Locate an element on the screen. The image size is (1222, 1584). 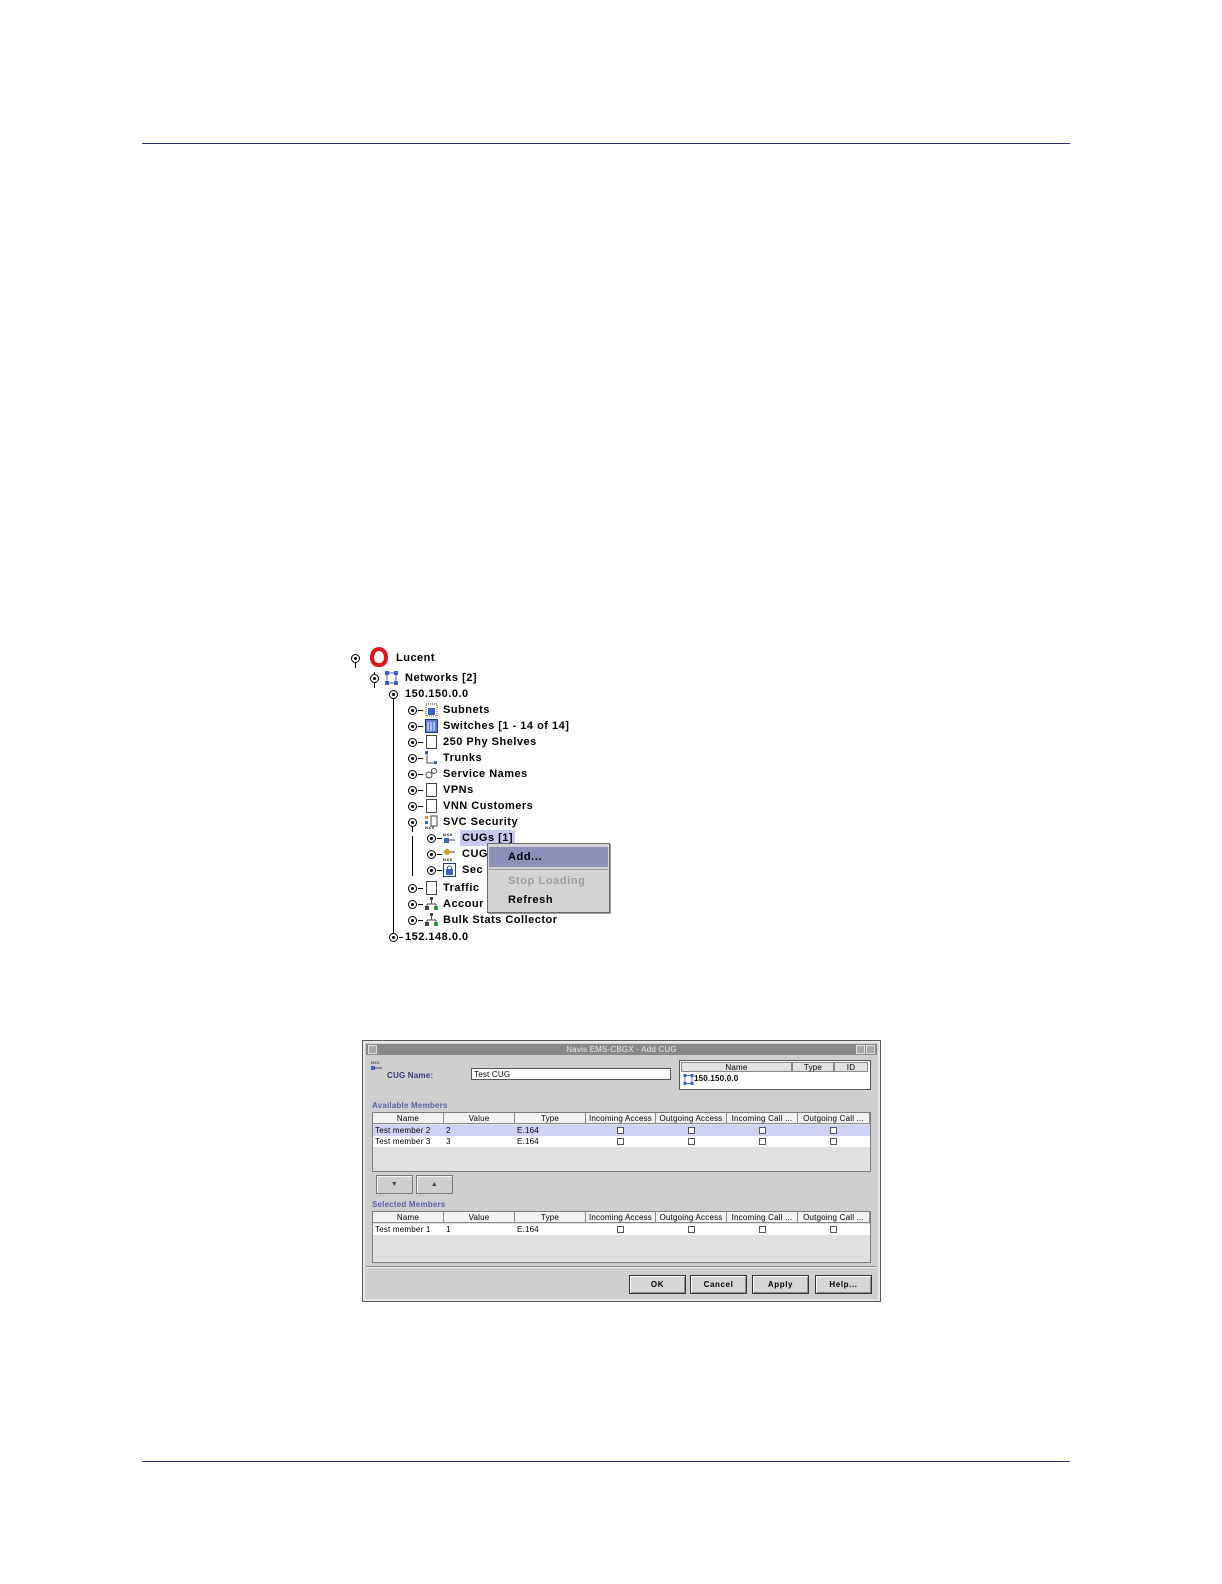
column-header-type: Type is located at coordinates (813, 1067).